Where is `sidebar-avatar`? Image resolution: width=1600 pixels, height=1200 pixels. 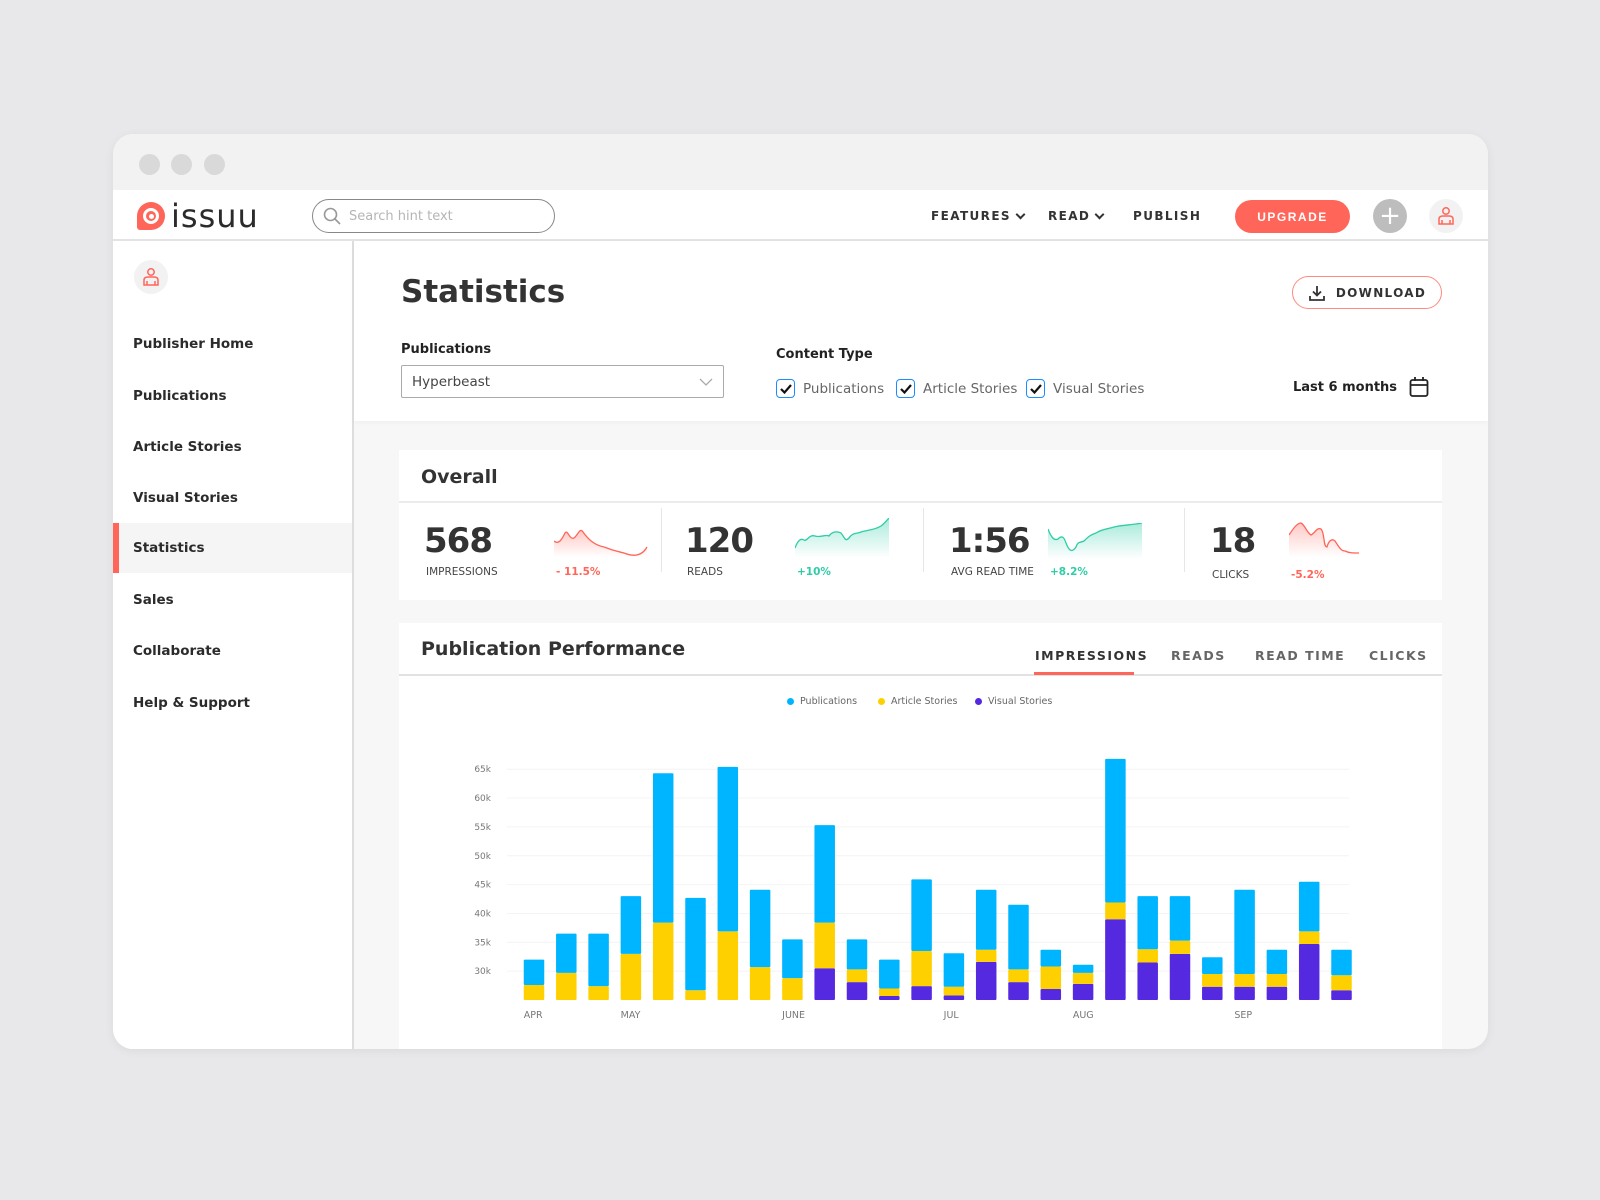 sidebar-avatar is located at coordinates (151, 277).